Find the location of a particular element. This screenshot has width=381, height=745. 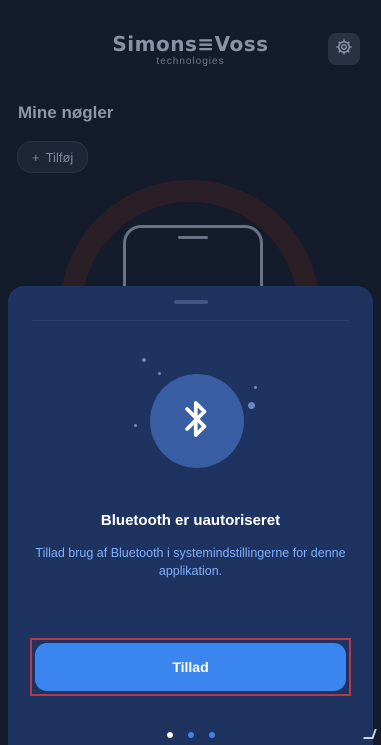

allow-button: Tillad is located at coordinates (190, 667).